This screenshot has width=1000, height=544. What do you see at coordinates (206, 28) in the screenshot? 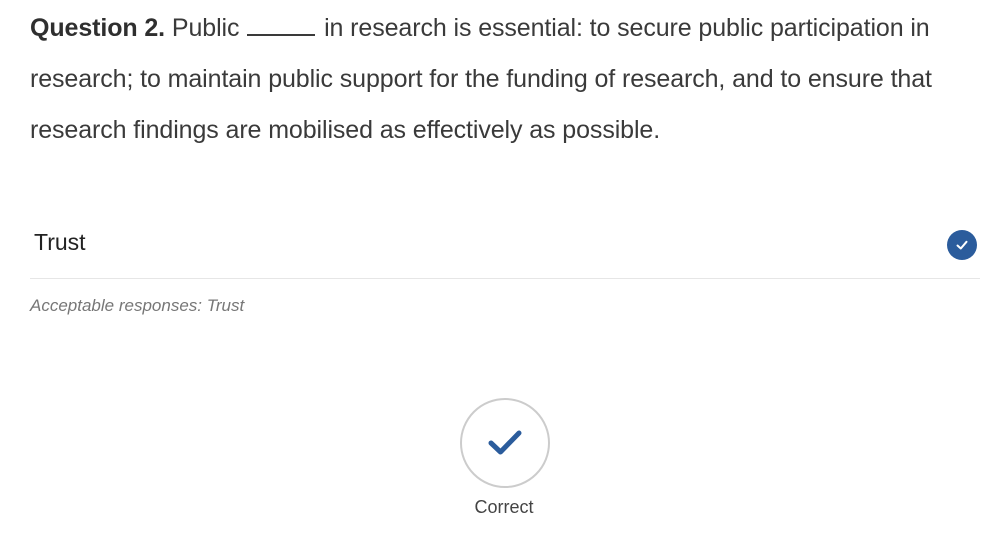
I see `question-text-start: Public` at bounding box center [206, 28].